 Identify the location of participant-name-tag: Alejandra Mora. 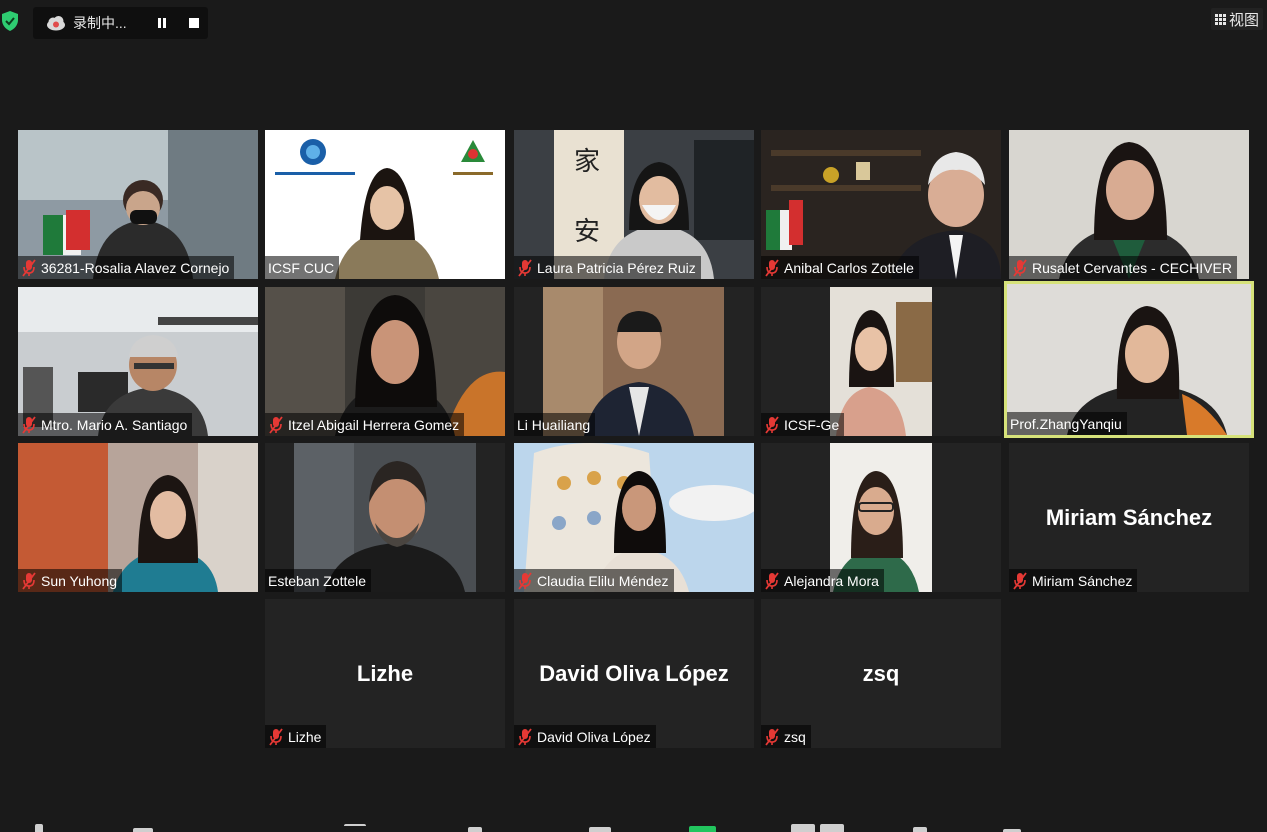
(822, 580).